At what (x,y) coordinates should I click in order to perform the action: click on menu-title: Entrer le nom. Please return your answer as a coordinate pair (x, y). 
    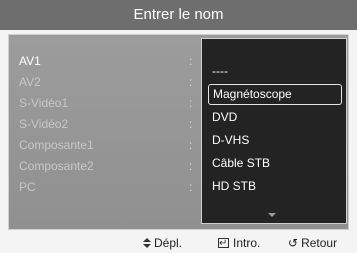
    Looking at the image, I should click on (178, 15).